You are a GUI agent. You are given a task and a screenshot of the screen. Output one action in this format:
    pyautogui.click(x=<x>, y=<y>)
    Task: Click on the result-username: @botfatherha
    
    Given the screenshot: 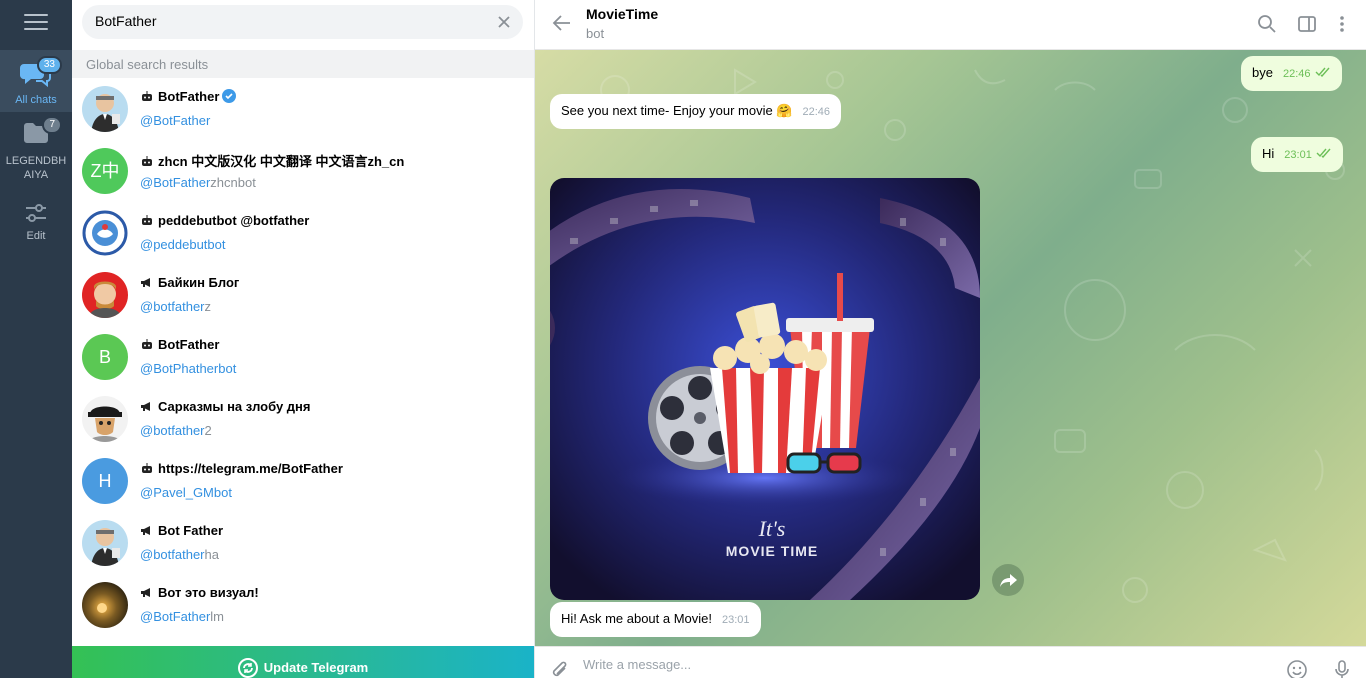 What is the action you would take?
    pyautogui.click(x=179, y=554)
    